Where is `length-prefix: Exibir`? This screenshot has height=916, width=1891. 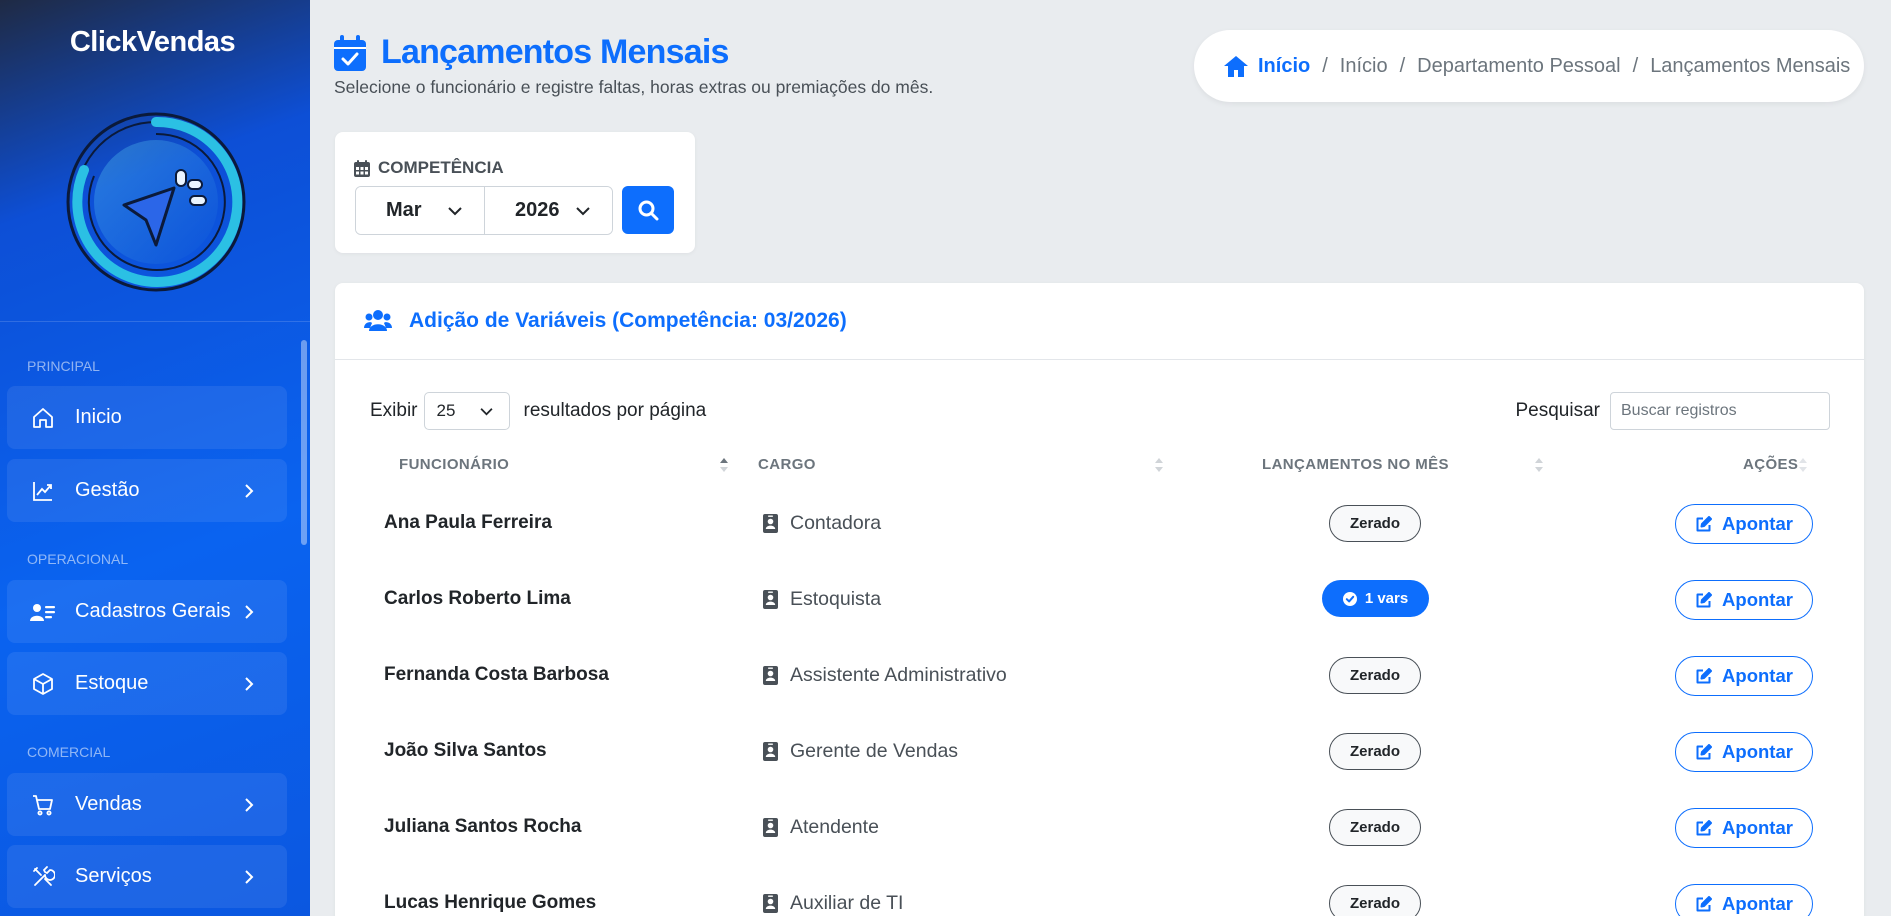
length-prefix: Exibir is located at coordinates (394, 410).